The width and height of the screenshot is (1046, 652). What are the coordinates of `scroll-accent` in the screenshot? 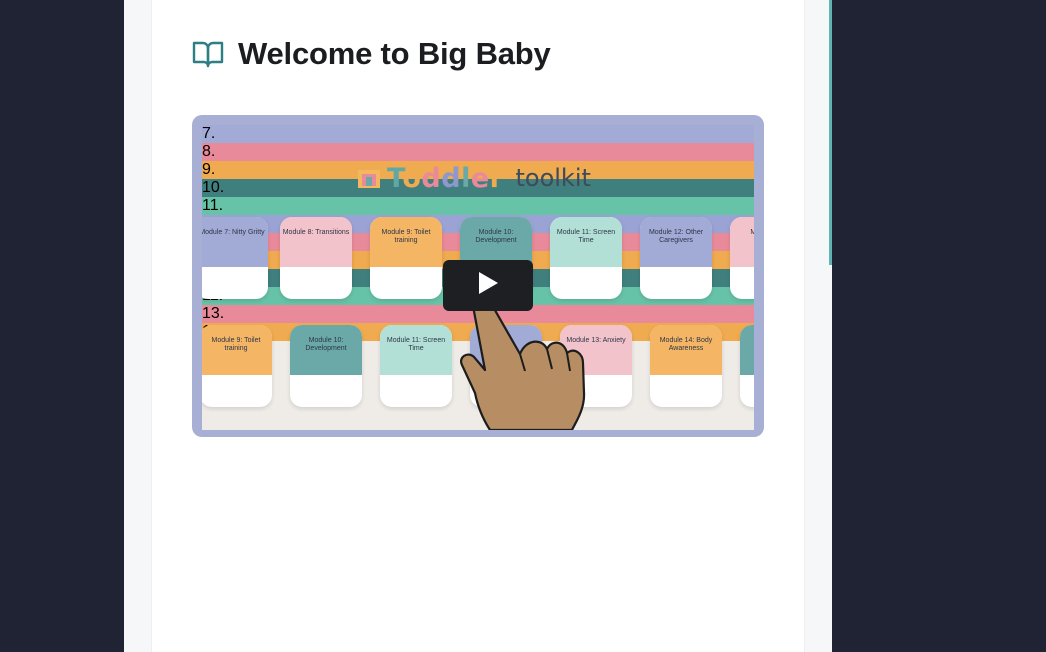 It's located at (830, 132).